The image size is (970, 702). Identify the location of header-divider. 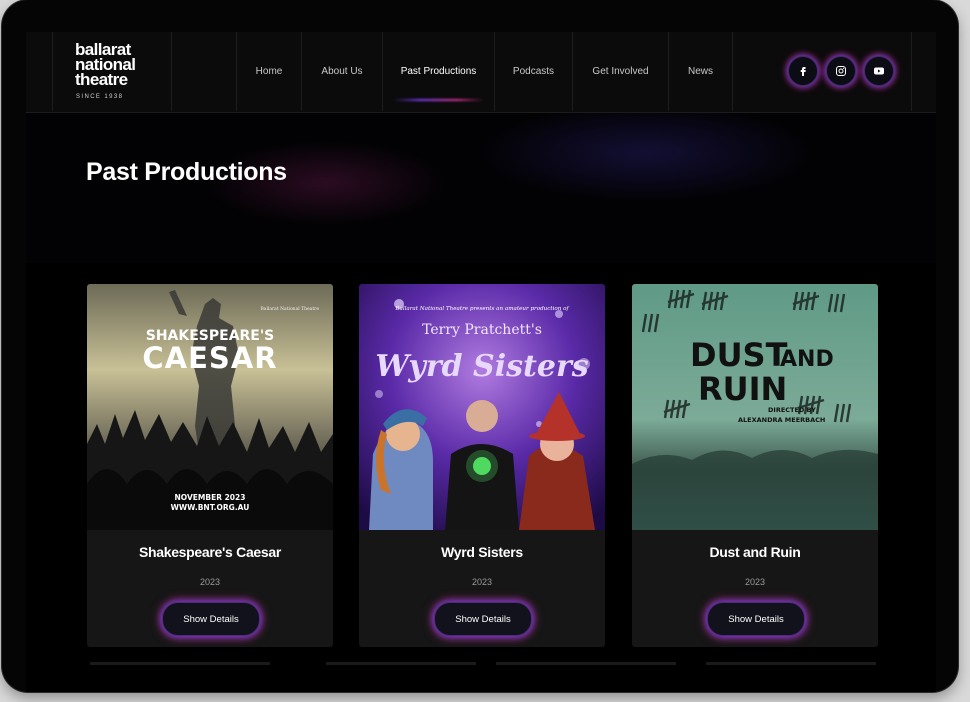
(911, 71).